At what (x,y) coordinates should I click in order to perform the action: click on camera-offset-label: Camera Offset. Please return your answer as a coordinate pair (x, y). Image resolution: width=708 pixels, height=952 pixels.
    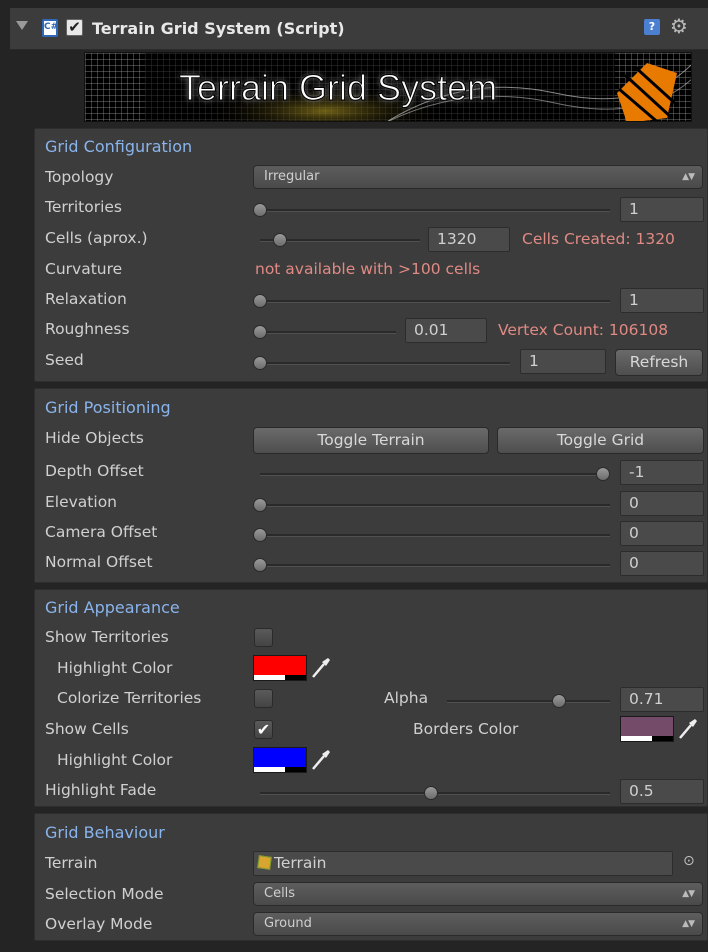
    Looking at the image, I should click on (101, 532).